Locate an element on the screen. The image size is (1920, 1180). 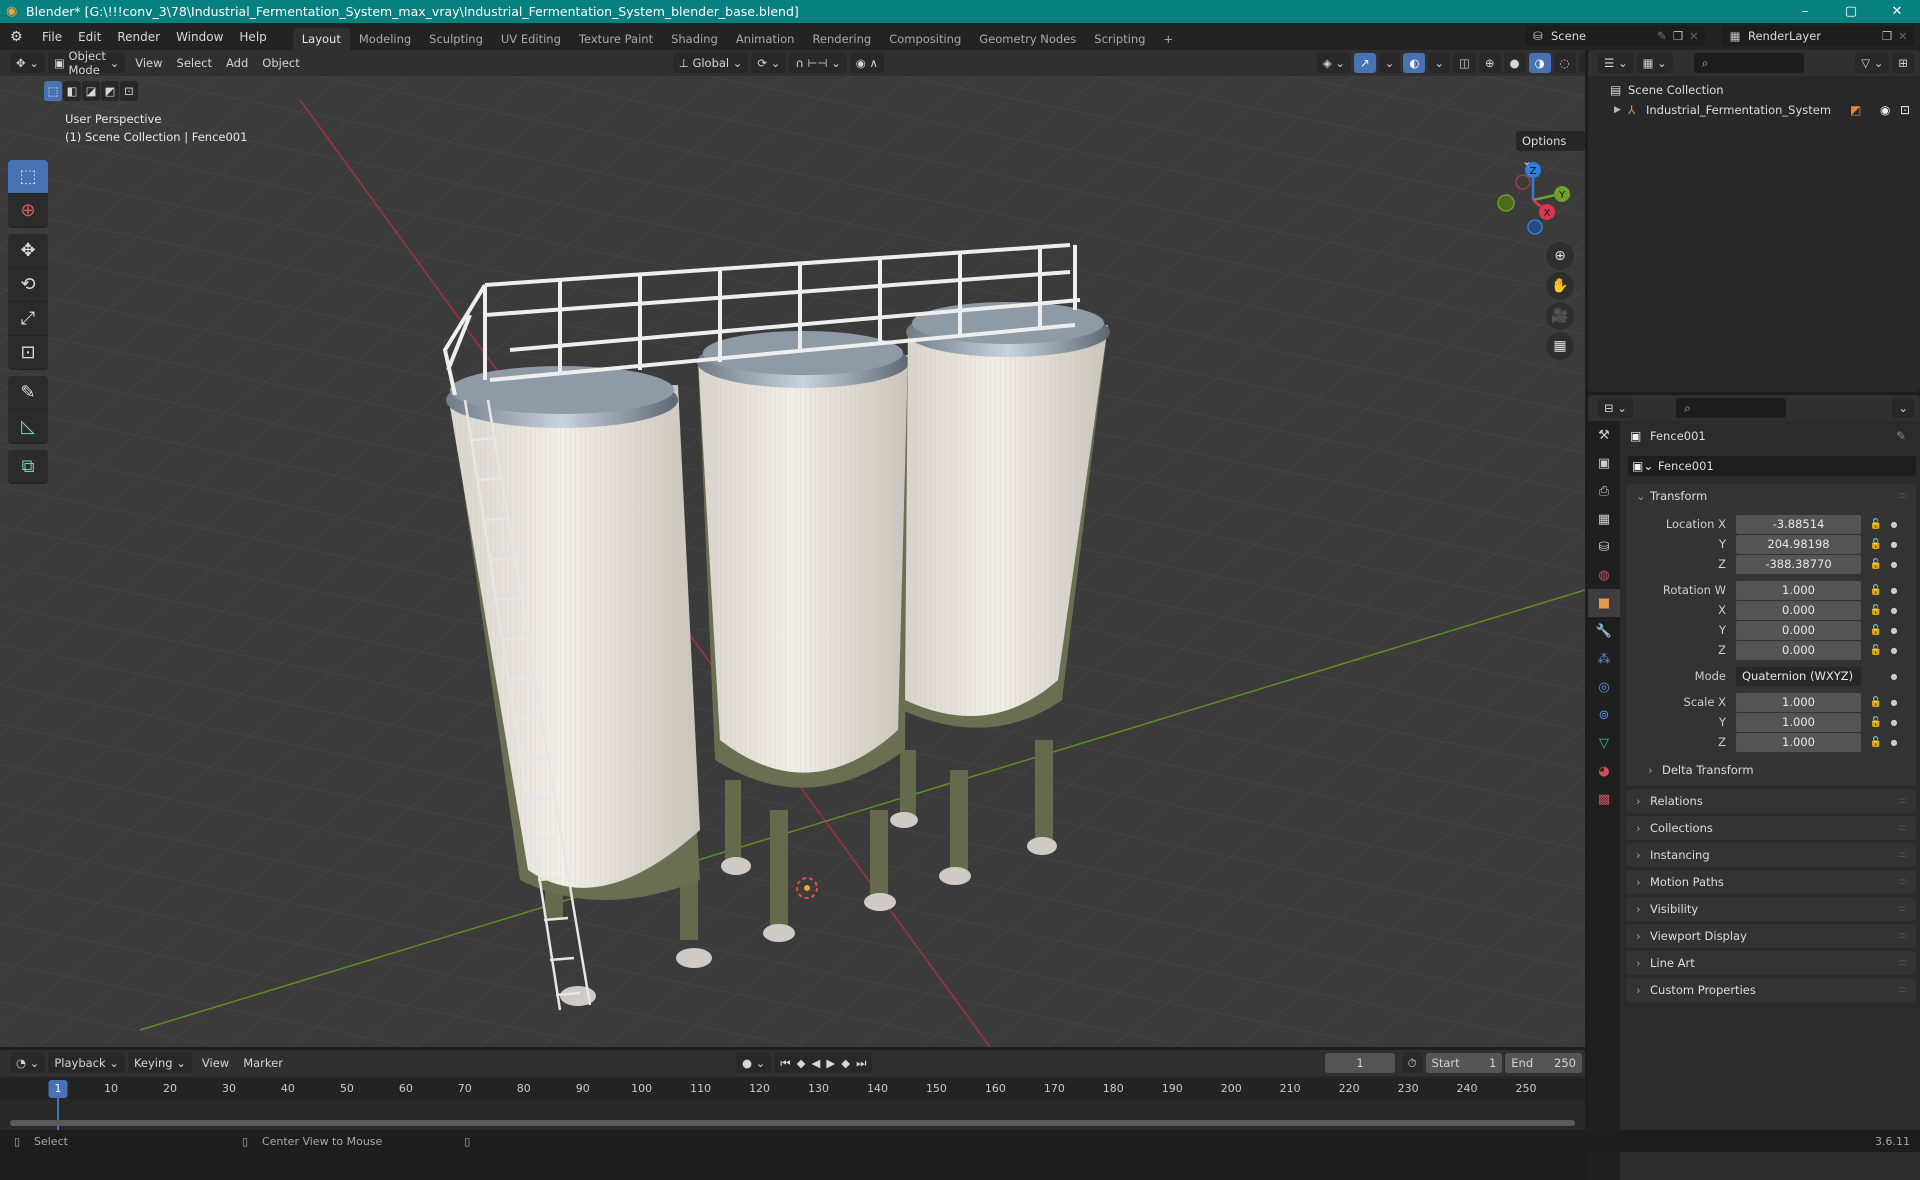
outliner-row-item: ▶ ⅄ Industrial_Fermentation_System ◩ ◉ ⊡ is located at coordinates (1754, 110).